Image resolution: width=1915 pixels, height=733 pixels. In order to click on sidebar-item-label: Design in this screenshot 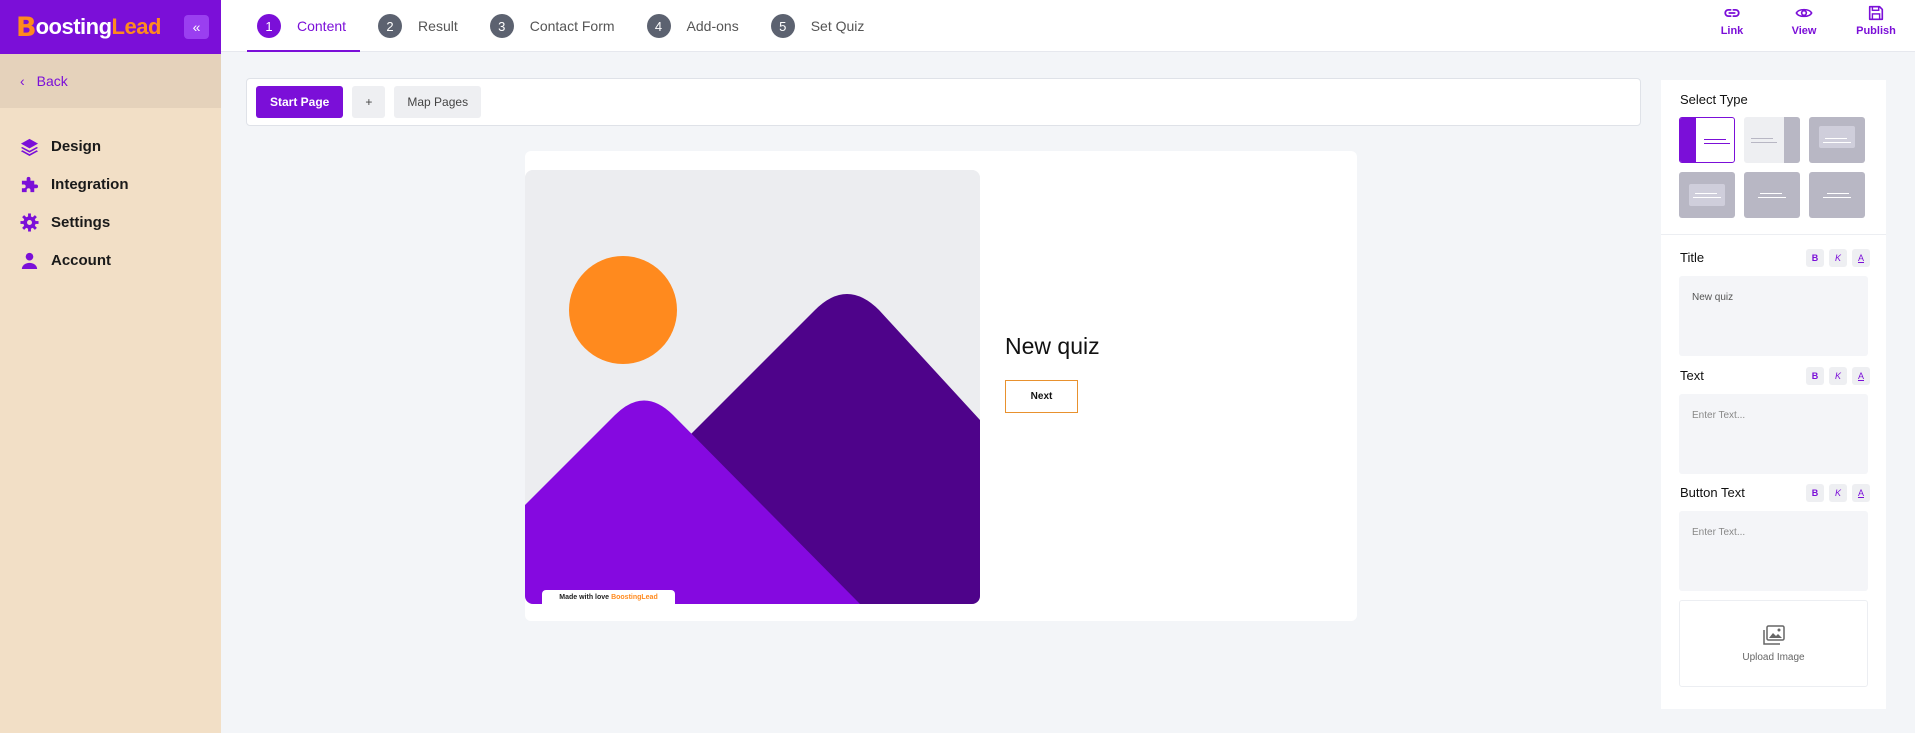, I will do `click(76, 146)`.